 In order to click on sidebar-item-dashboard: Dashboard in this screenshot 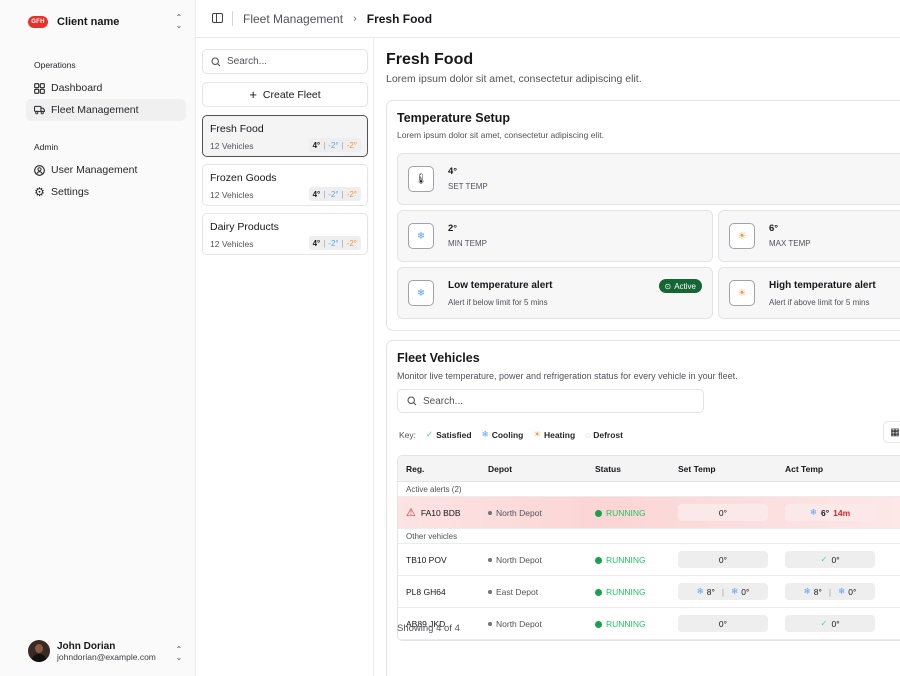, I will do `click(106, 88)`.